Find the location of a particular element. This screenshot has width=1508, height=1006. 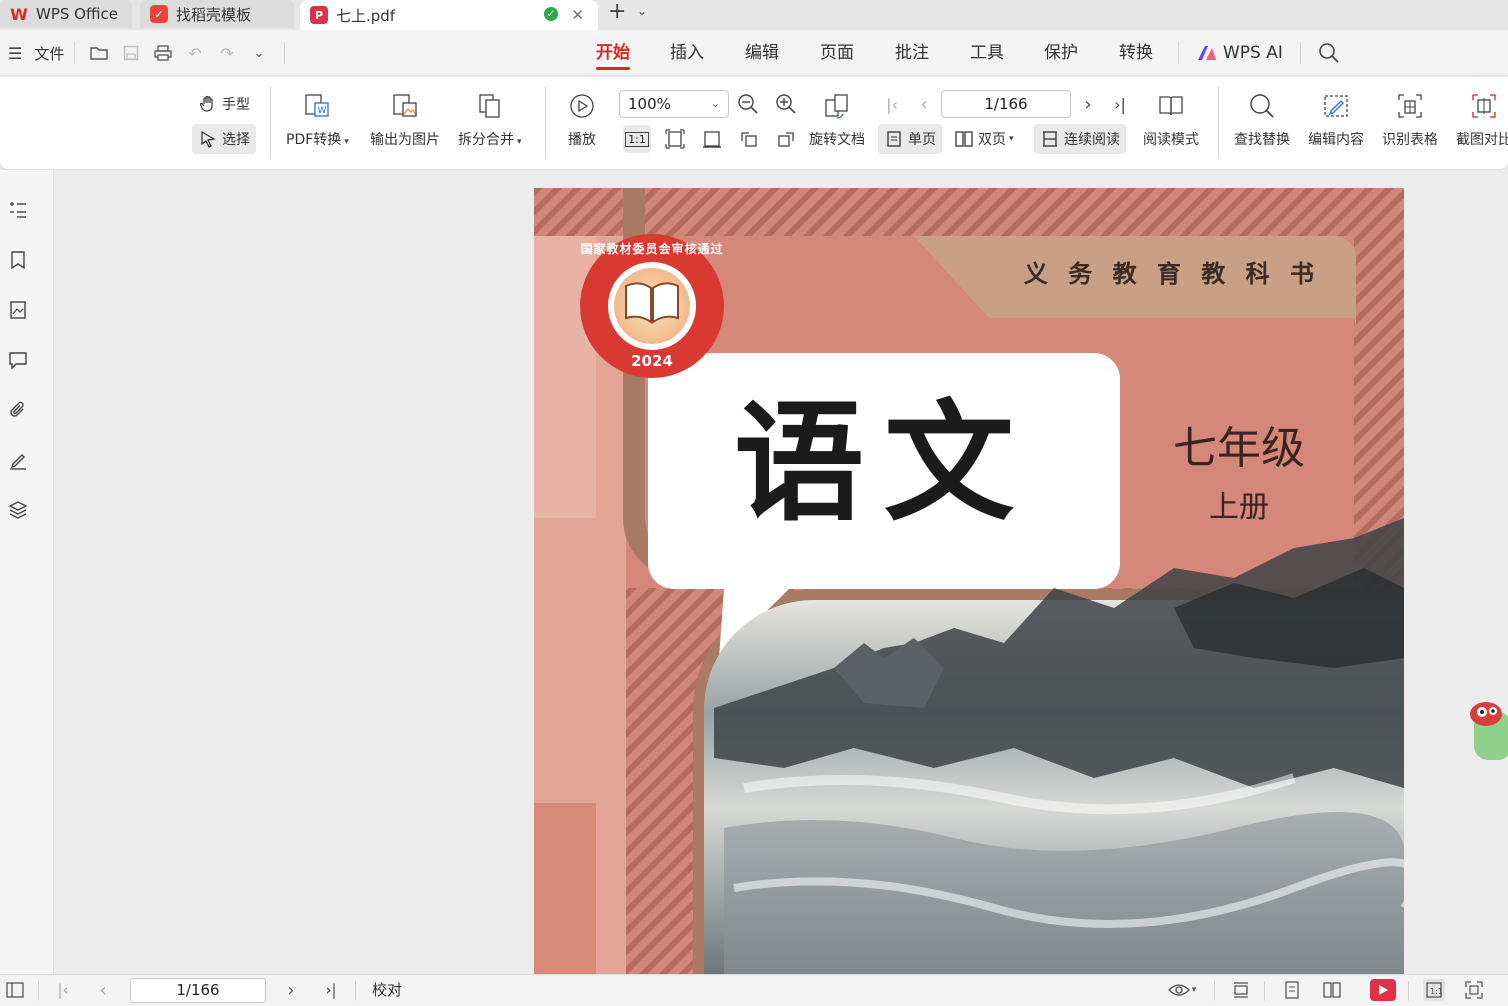

find-replace-button: 查找替换 is located at coordinates (1262, 120).